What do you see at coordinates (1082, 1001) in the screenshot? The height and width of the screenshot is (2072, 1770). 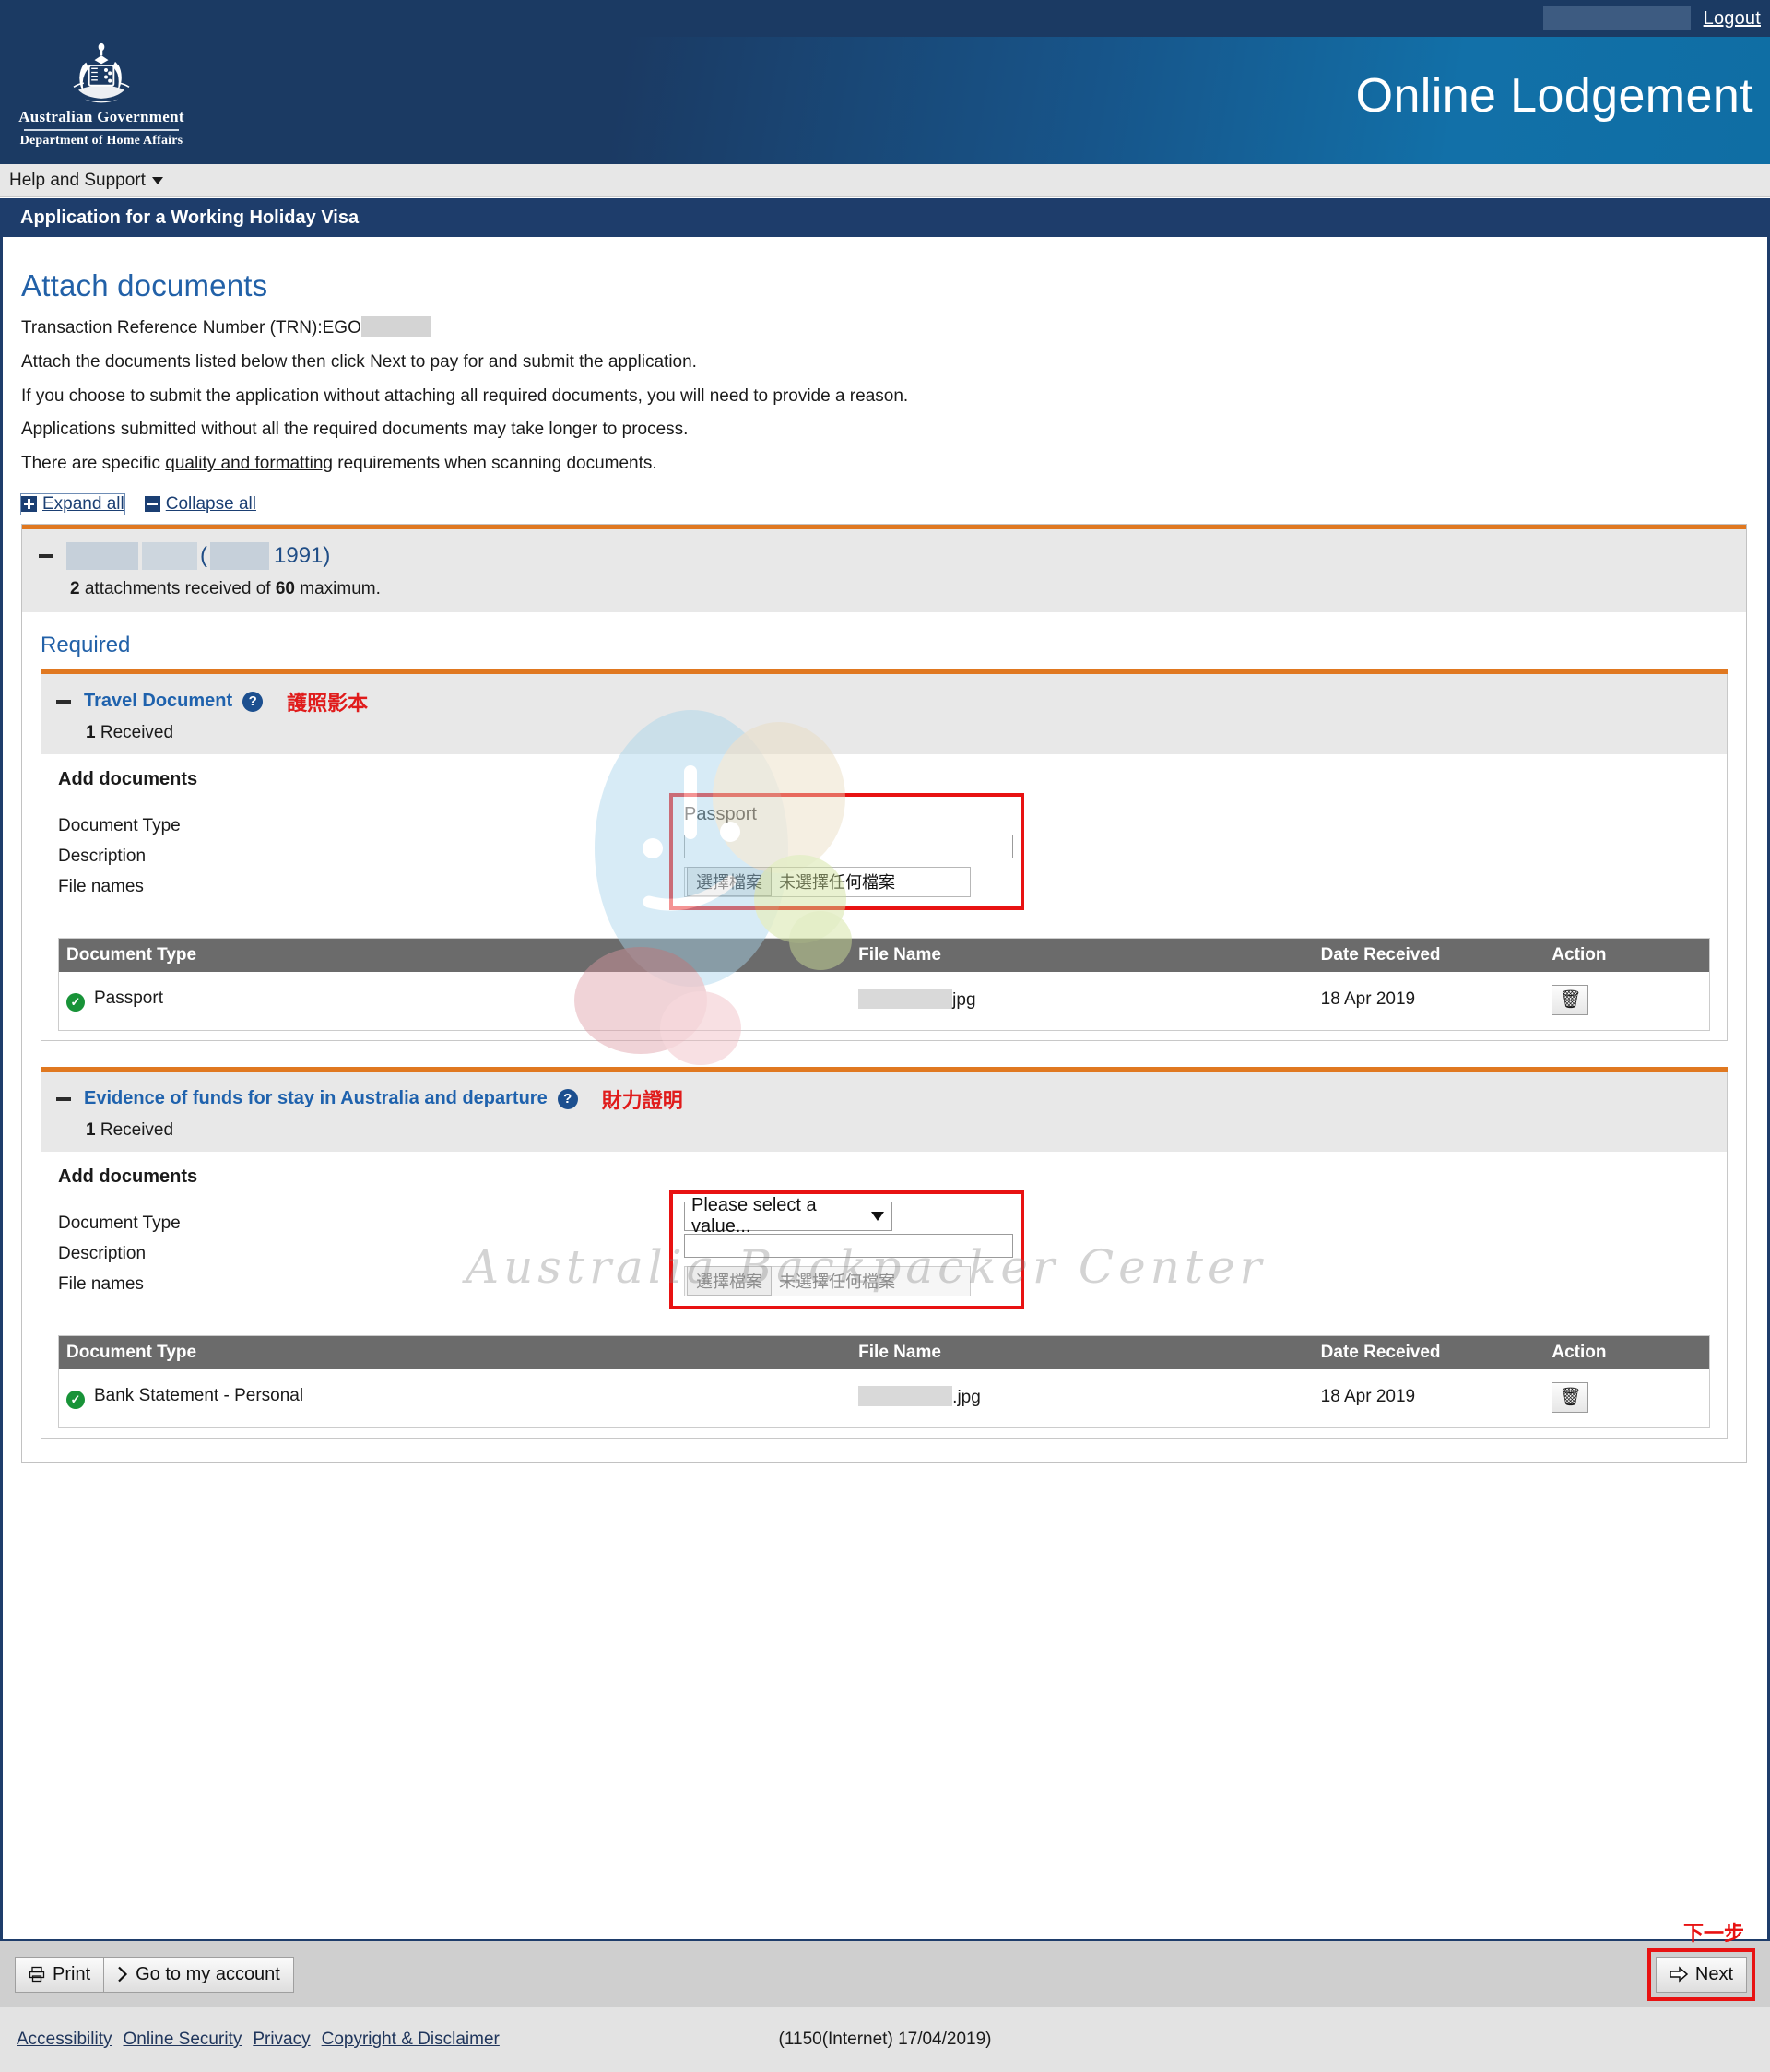 I see `section-1-cell-file-name: jpg` at bounding box center [1082, 1001].